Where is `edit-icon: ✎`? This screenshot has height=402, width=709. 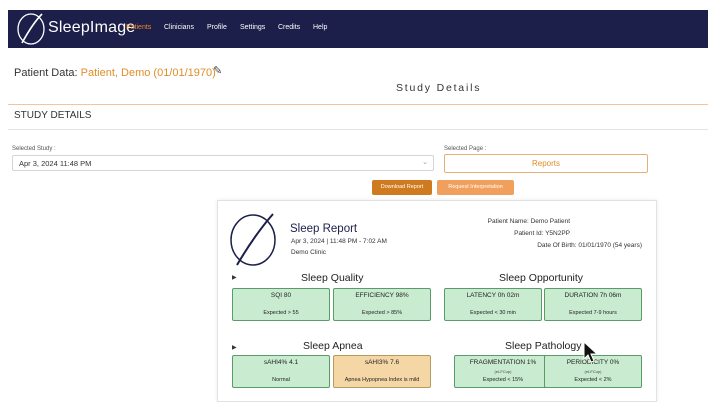 edit-icon: ✎ is located at coordinates (217, 70).